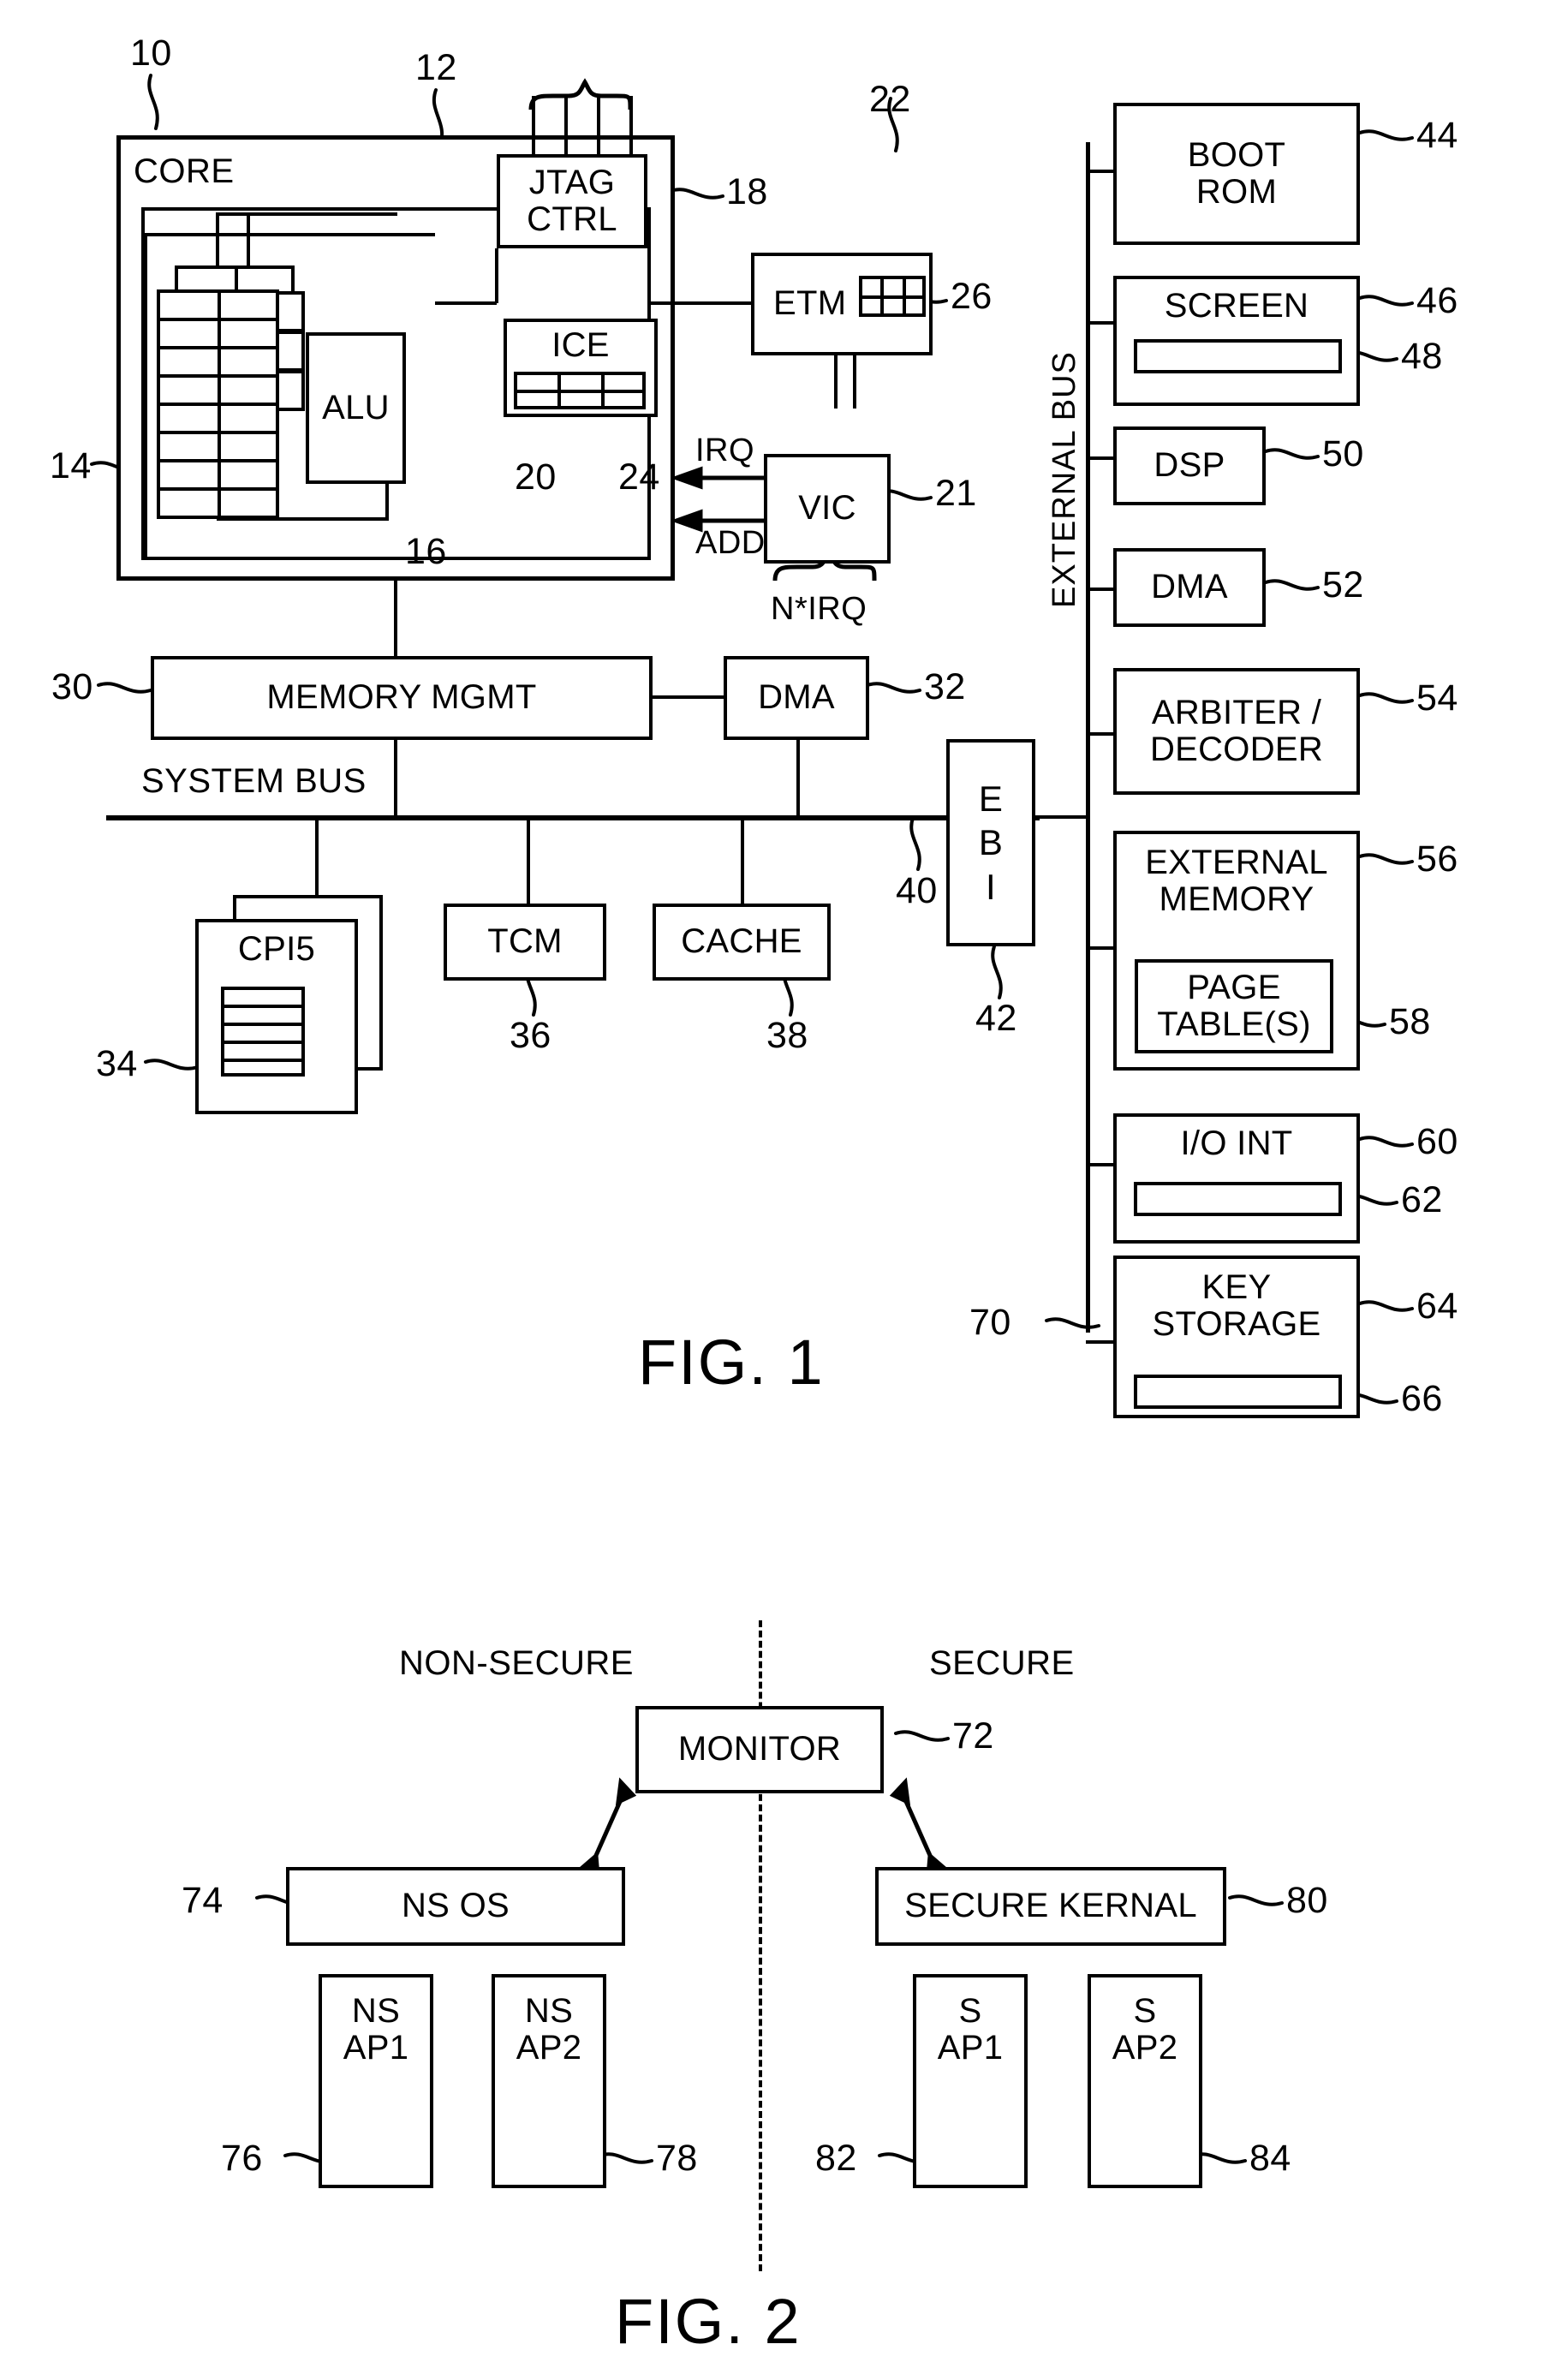 This screenshot has height=2380, width=1550. I want to click on vic-label: VIC, so click(827, 508).